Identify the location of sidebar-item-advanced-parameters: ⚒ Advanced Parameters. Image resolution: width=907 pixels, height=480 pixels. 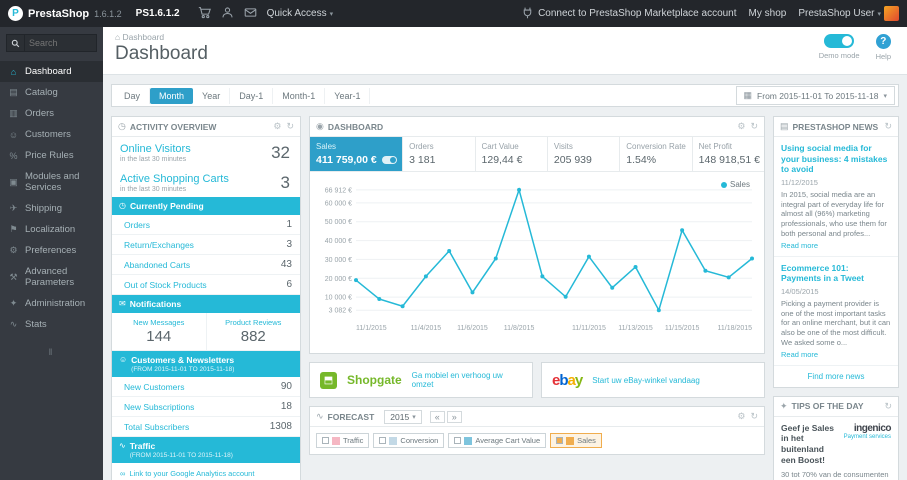
(51, 277).